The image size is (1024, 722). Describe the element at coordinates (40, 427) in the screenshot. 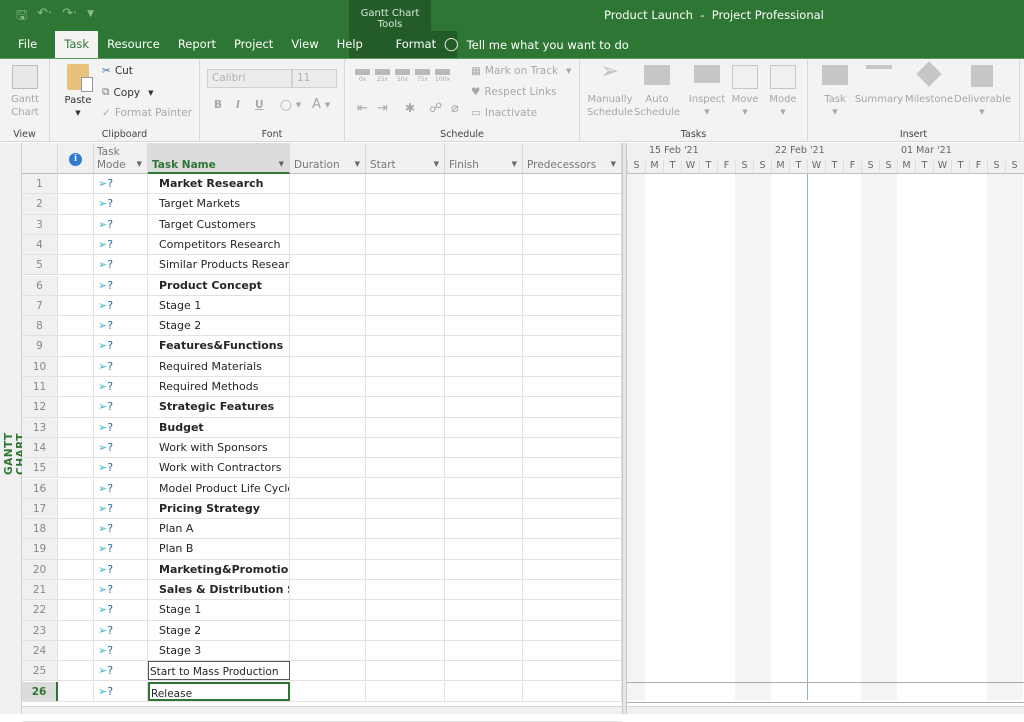

I see `row-id: 13` at that location.